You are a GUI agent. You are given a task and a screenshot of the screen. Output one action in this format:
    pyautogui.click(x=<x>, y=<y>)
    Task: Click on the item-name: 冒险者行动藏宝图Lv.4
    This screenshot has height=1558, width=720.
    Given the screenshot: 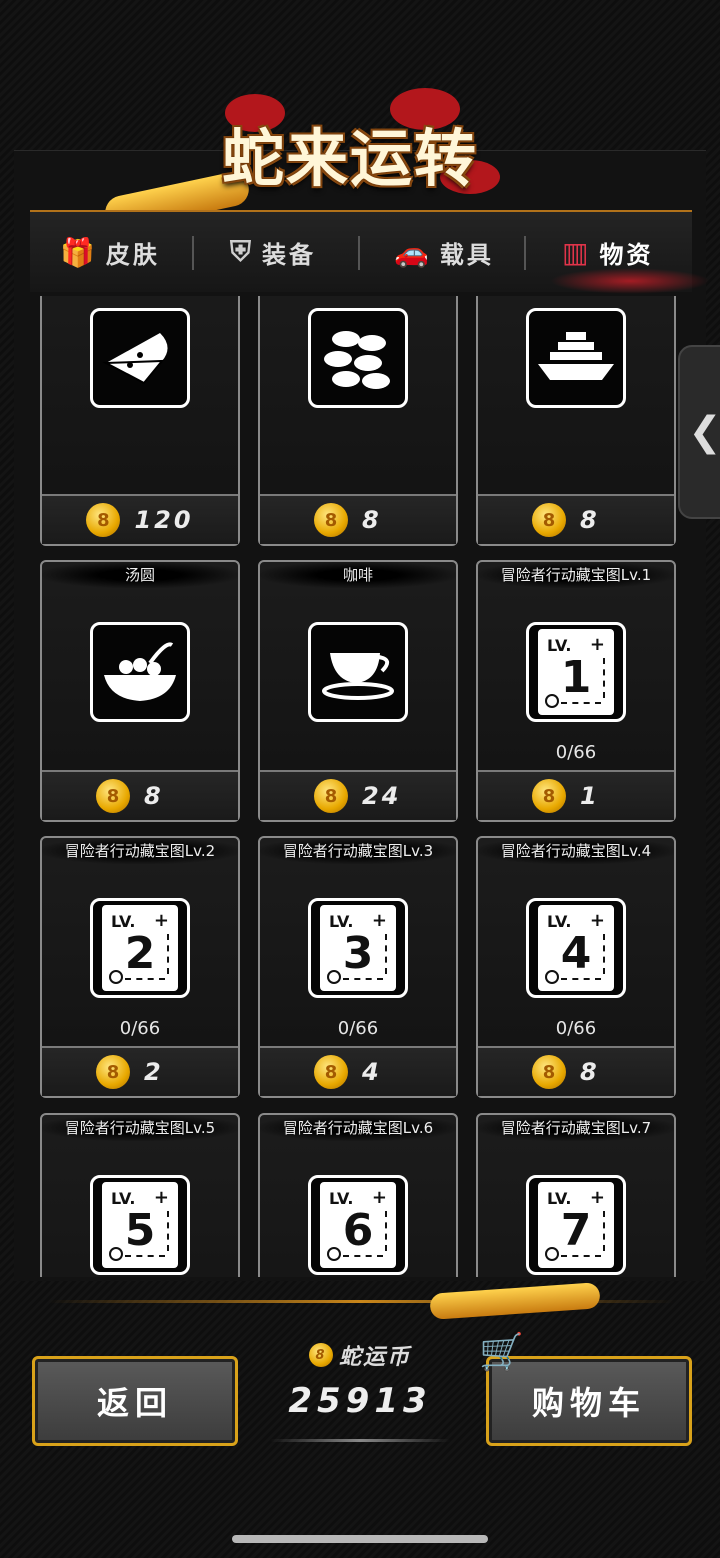 What is the action you would take?
    pyautogui.click(x=576, y=851)
    